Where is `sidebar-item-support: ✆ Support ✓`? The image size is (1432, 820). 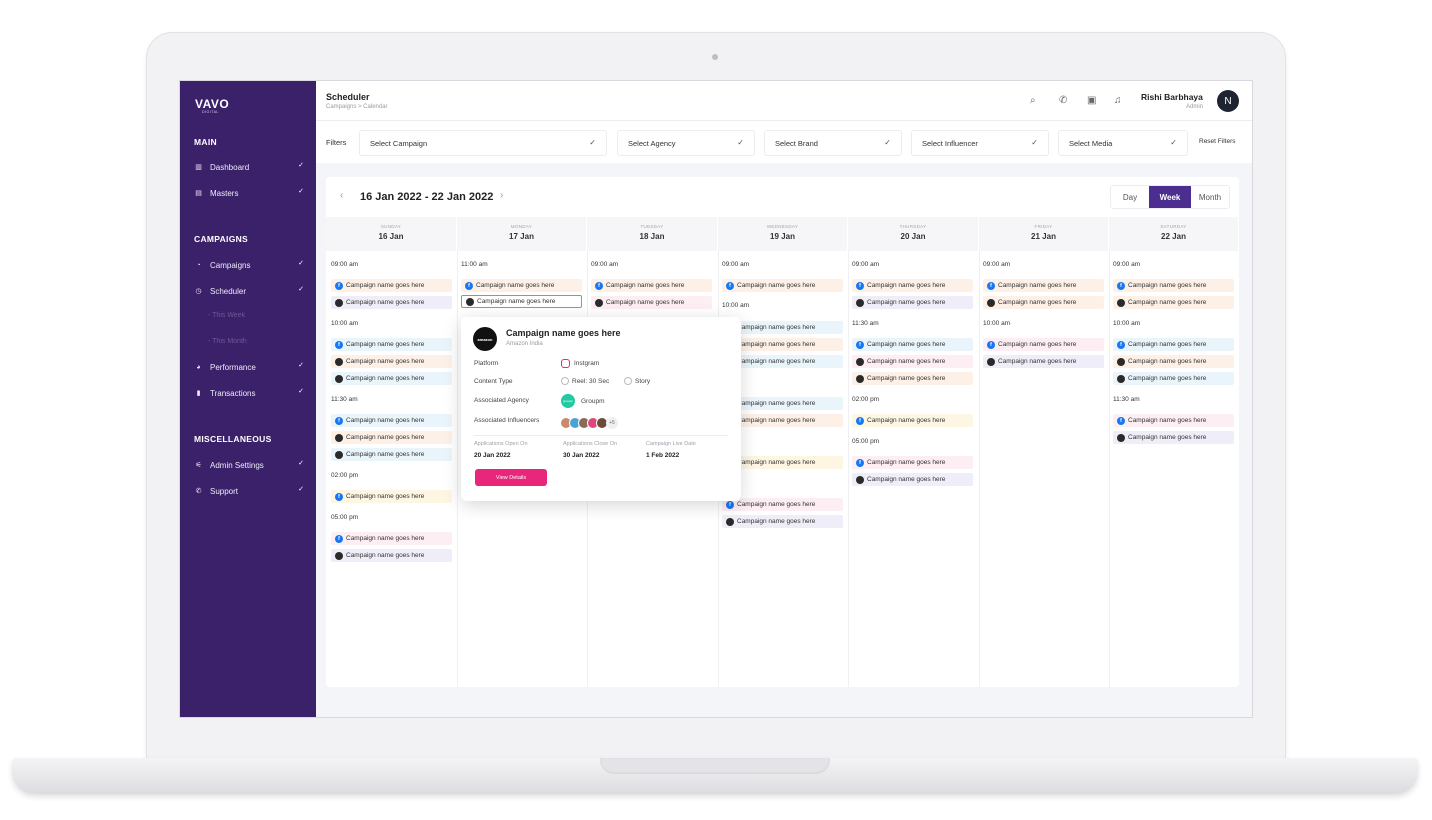
sidebar-item-support: ✆ Support ✓ is located at coordinates (249, 491).